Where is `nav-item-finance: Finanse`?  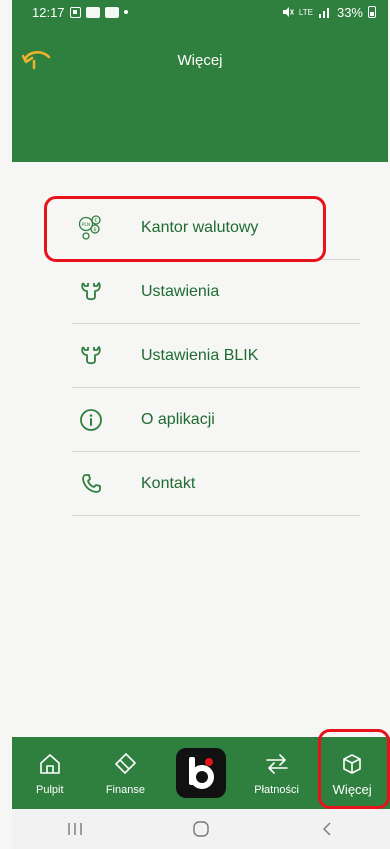
nav-item-finance: Finanse is located at coordinates (126, 773).